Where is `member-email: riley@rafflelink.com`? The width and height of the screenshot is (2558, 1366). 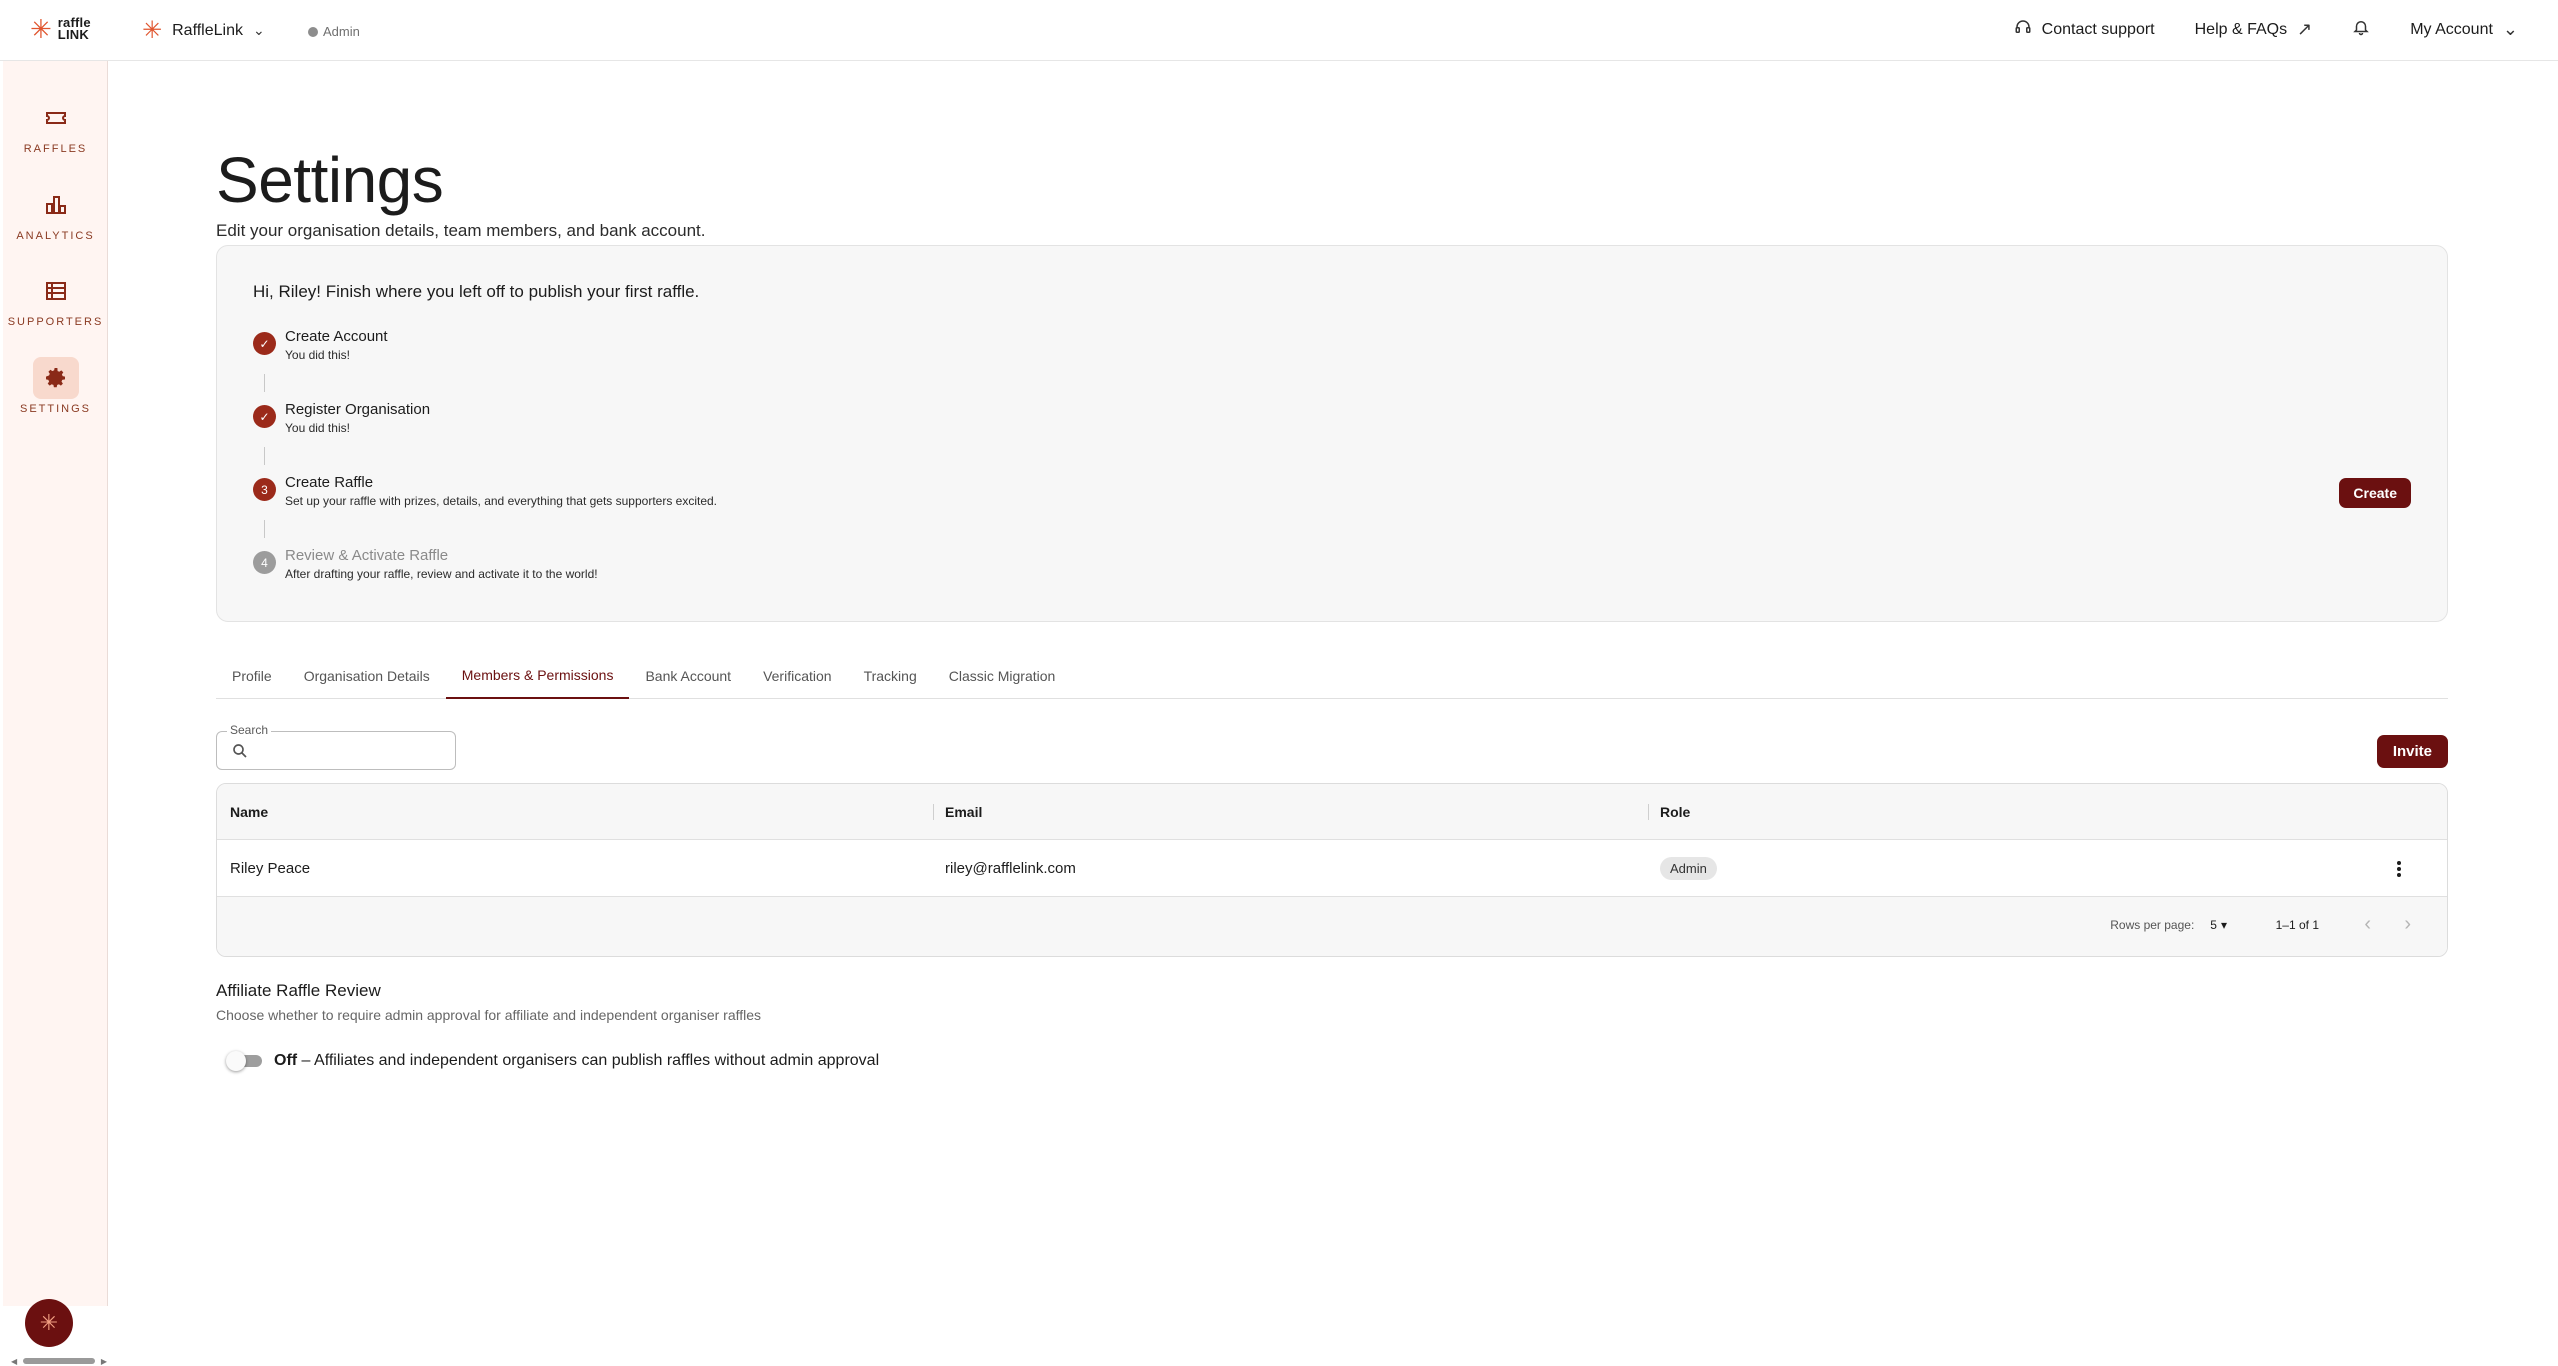
member-email: riley@rafflelink.com is located at coordinates (1010, 868).